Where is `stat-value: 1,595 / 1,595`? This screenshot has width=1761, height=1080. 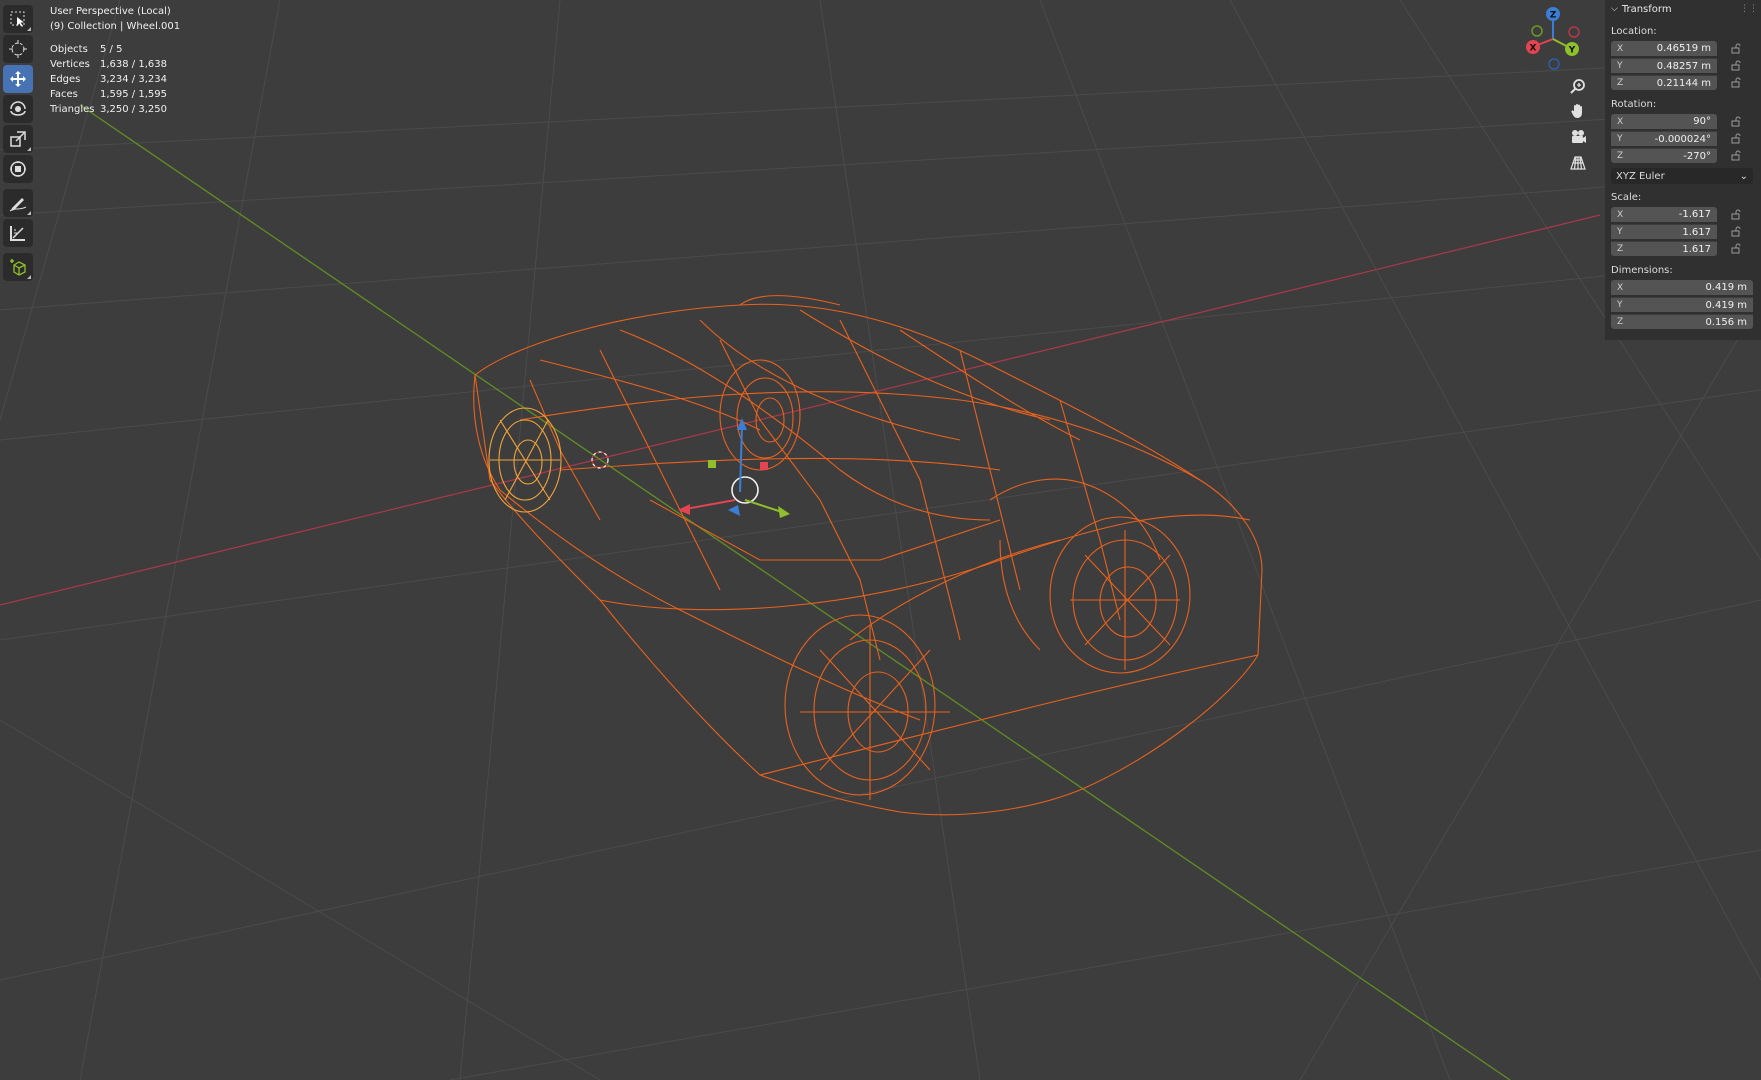 stat-value: 1,595 / 1,595 is located at coordinates (133, 94).